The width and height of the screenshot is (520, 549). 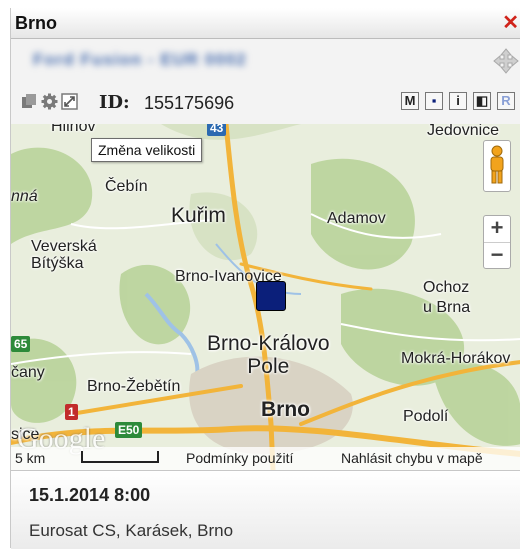 I want to click on road-label: 65, so click(x=21, y=344).